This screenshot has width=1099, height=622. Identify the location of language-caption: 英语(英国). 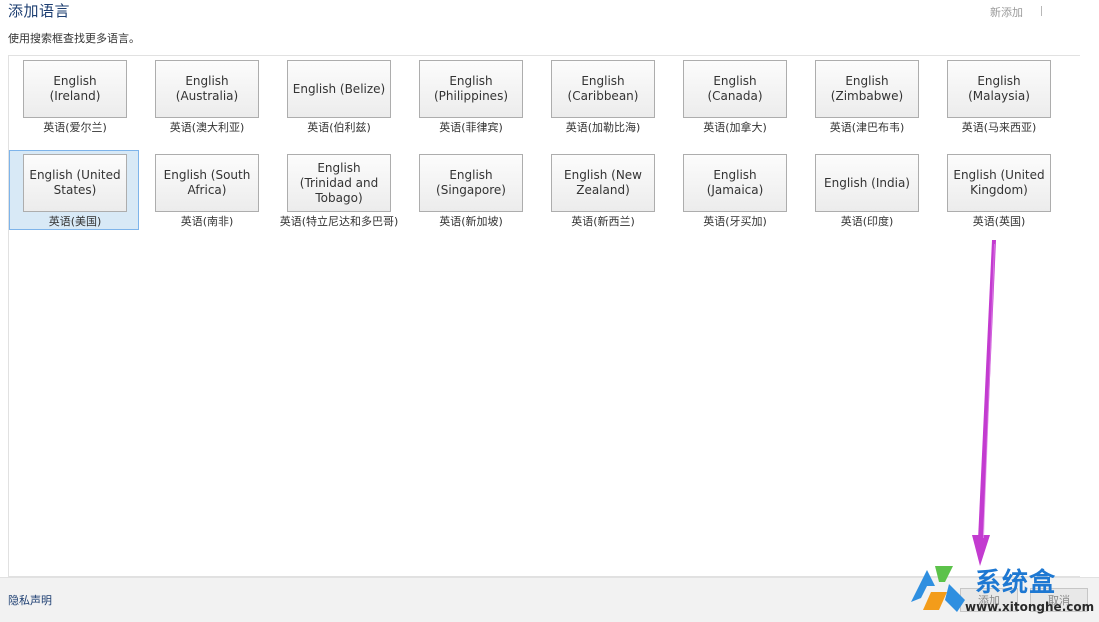
(999, 221).